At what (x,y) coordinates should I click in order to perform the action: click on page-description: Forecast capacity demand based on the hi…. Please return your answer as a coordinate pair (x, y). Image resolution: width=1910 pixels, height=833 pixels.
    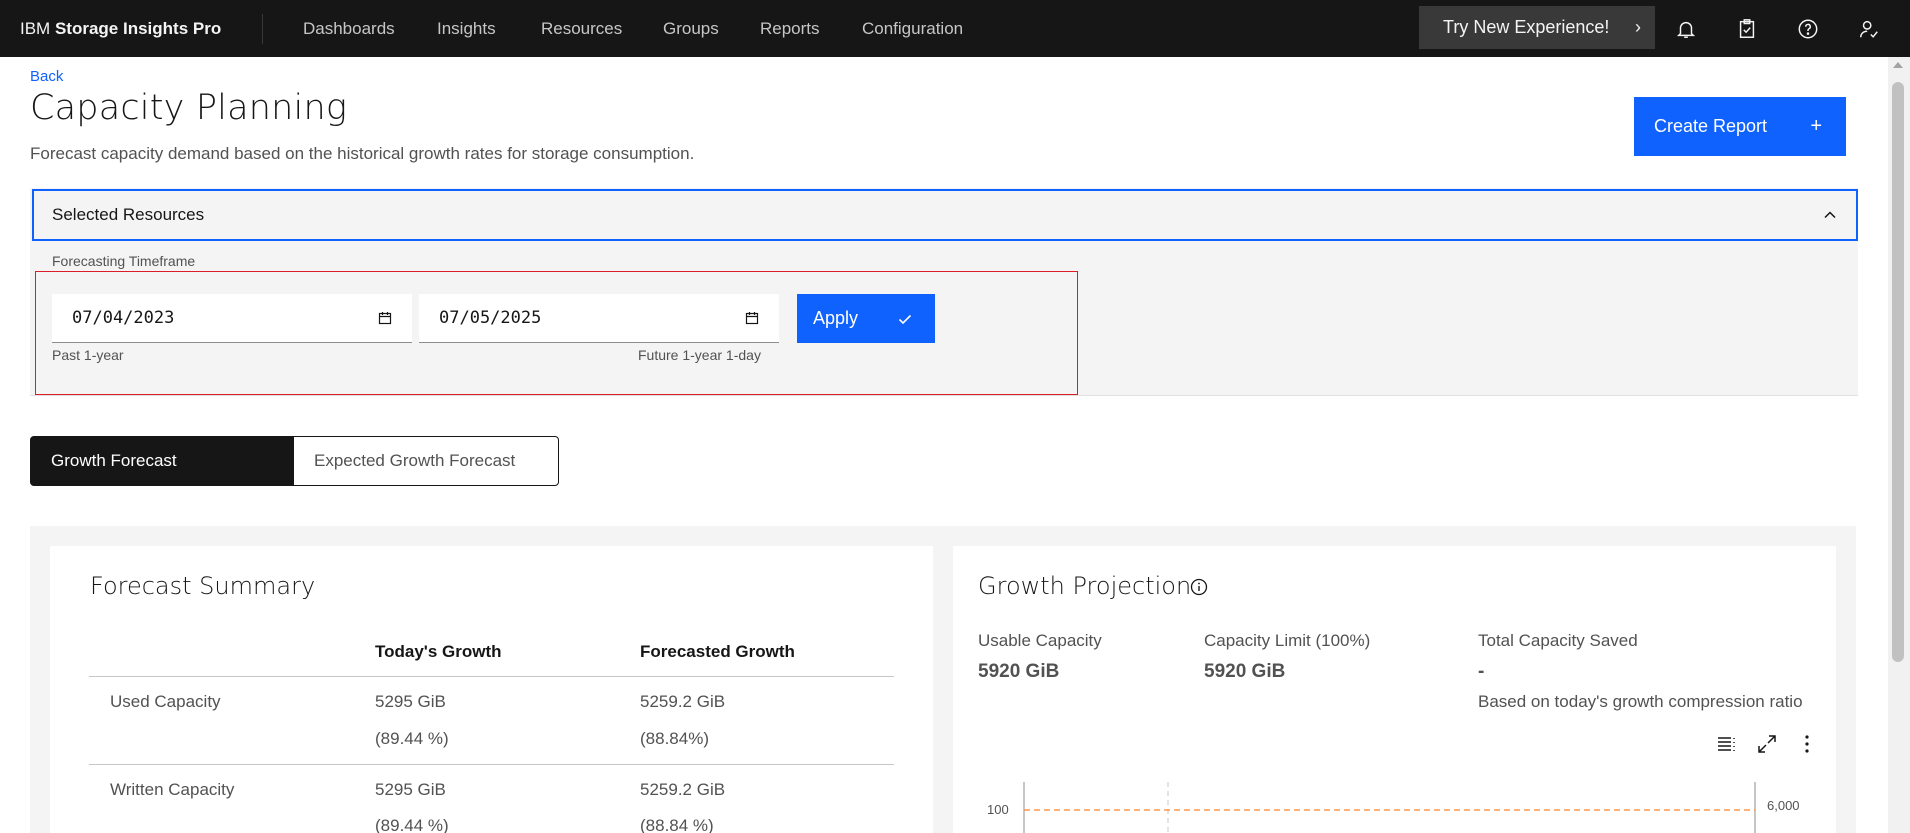
    Looking at the image, I should click on (362, 153).